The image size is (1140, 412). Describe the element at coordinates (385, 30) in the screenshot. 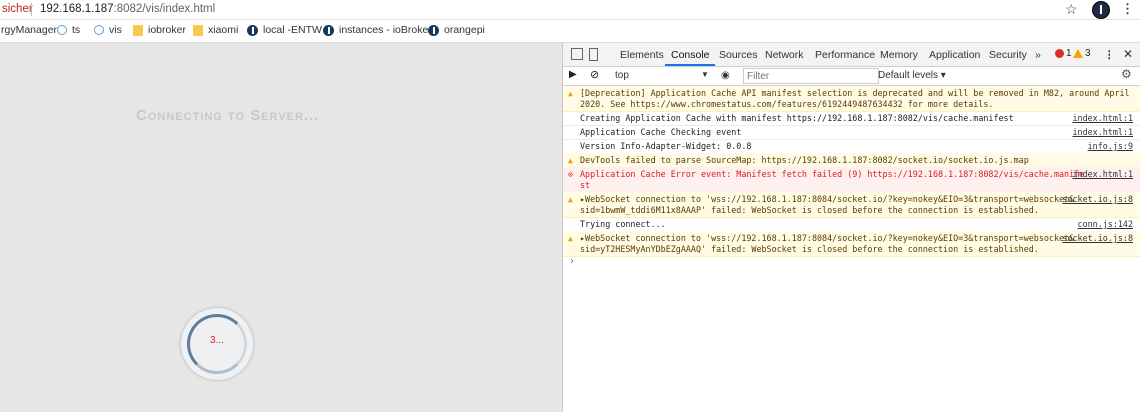

I see `bookmark-label: instances - ioBroker` at that location.